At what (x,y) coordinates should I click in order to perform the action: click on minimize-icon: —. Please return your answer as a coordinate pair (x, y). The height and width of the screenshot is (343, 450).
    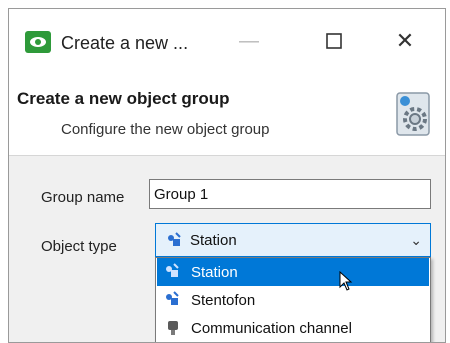
    Looking at the image, I should click on (249, 41).